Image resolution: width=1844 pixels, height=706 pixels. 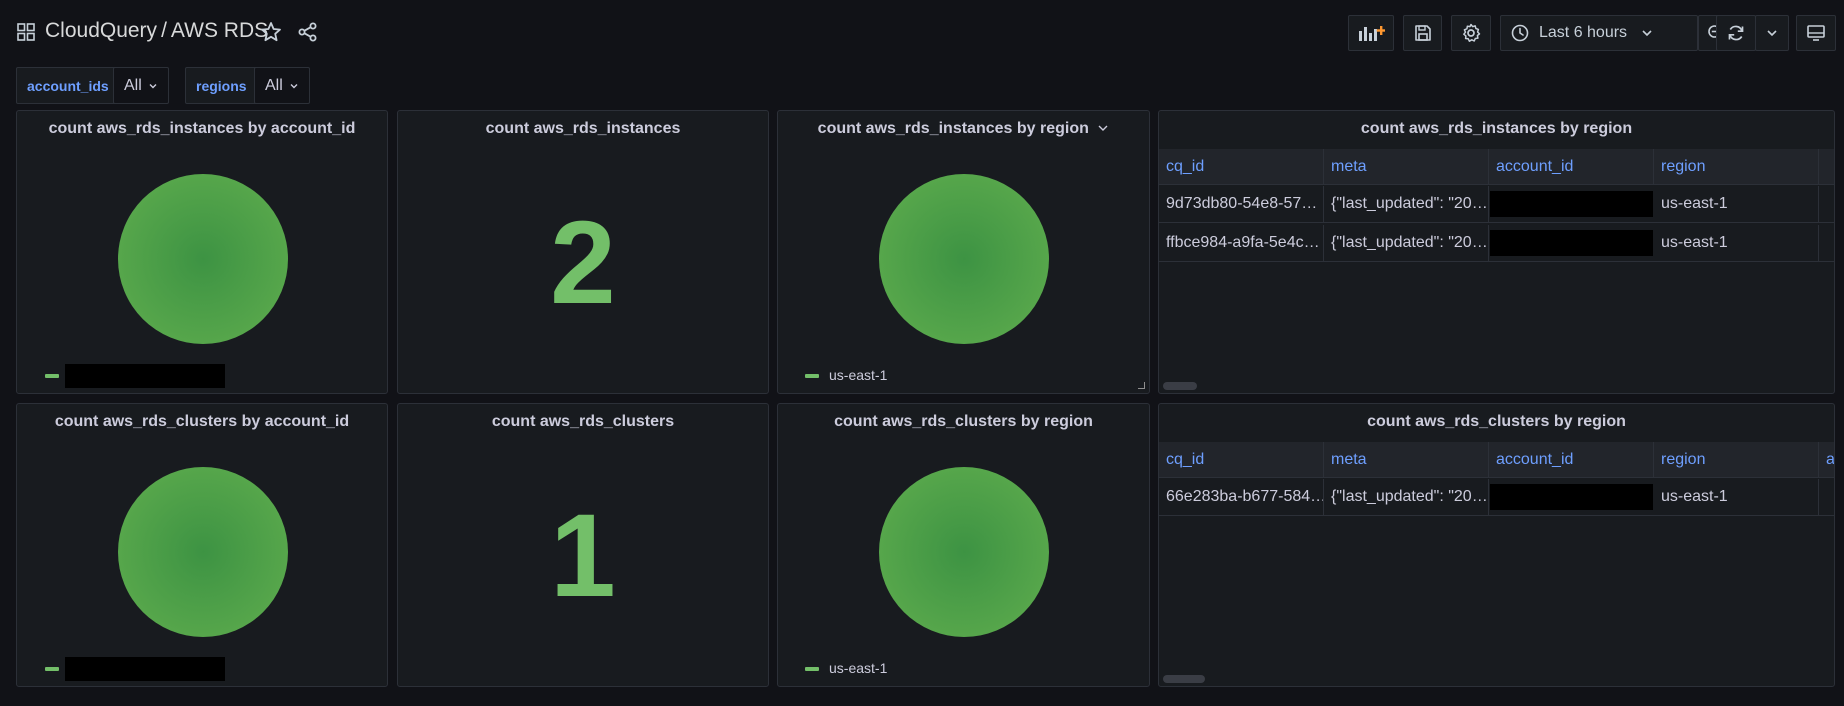 I want to click on gear-icon, so click(x=1472, y=32).